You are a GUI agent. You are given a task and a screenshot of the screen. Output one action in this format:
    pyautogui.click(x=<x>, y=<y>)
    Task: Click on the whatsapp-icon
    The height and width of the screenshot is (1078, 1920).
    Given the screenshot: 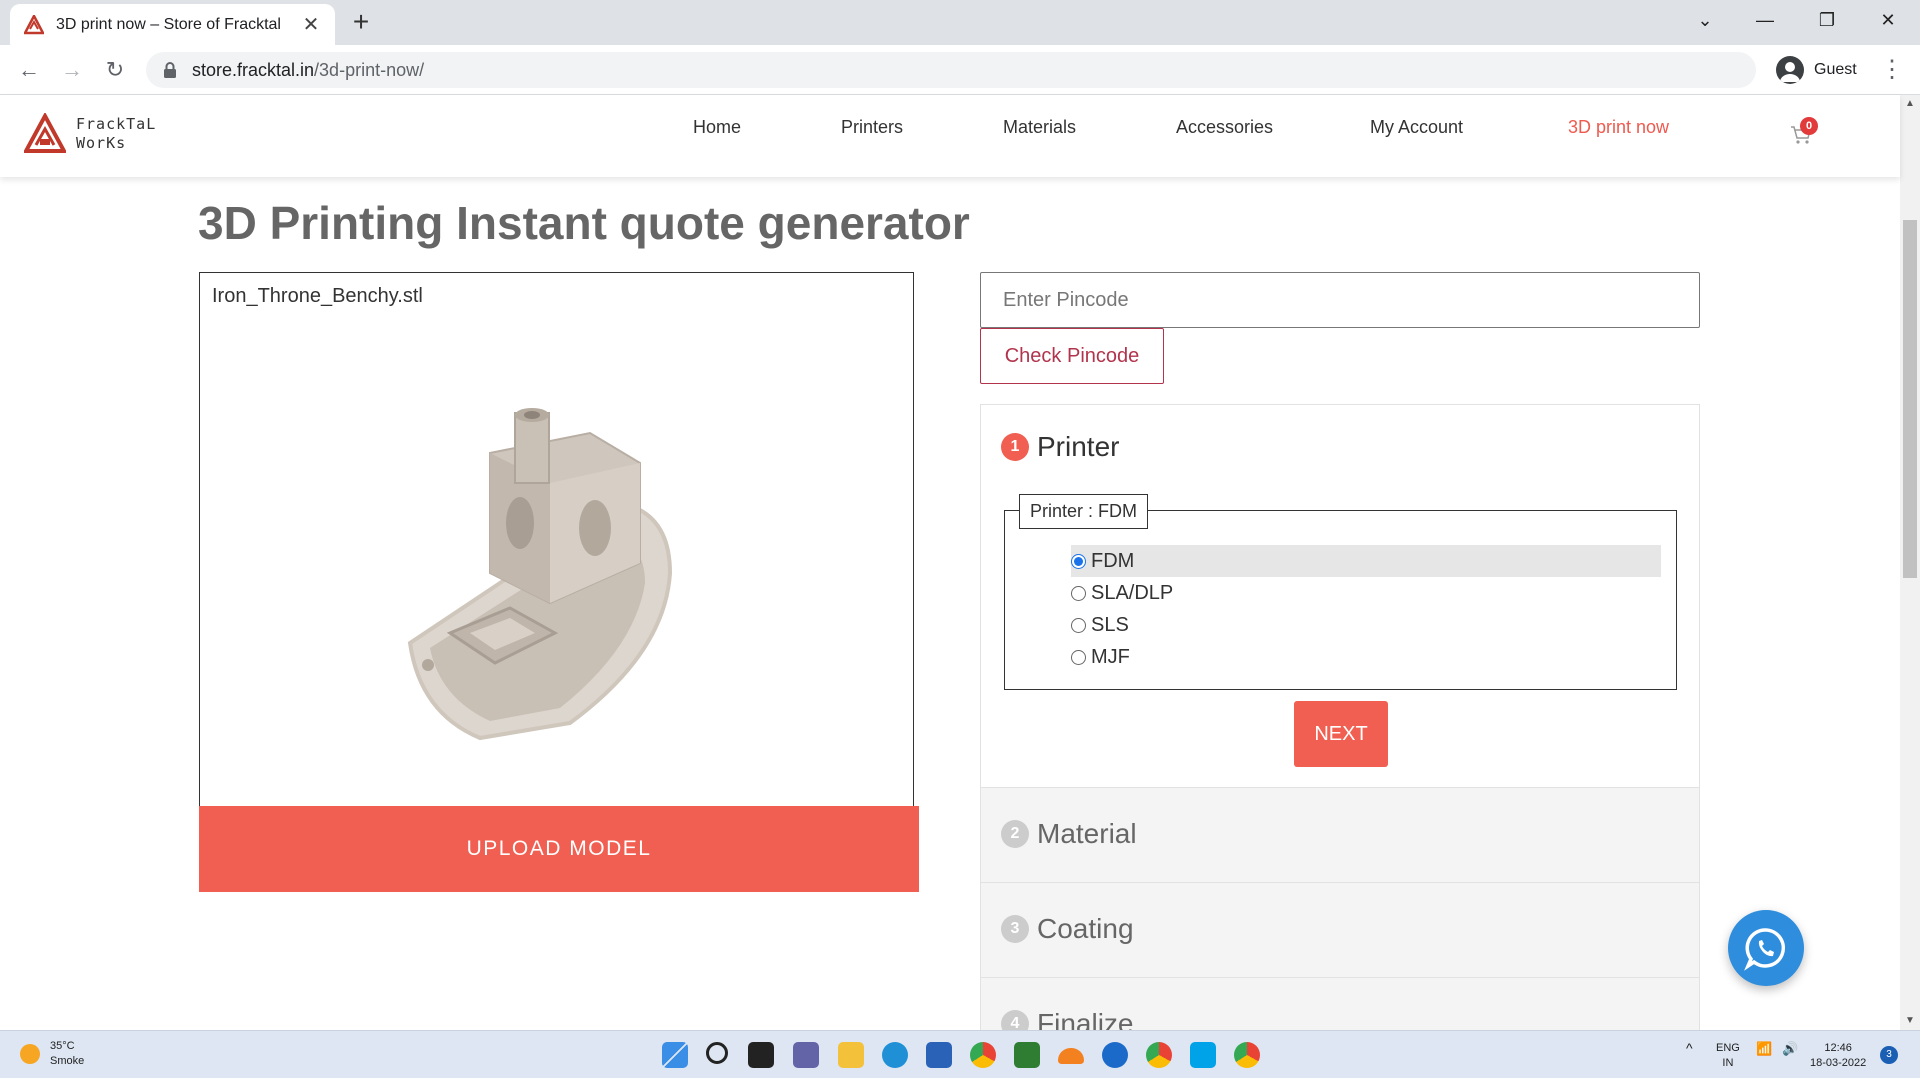 What is the action you would take?
    pyautogui.click(x=1765, y=949)
    